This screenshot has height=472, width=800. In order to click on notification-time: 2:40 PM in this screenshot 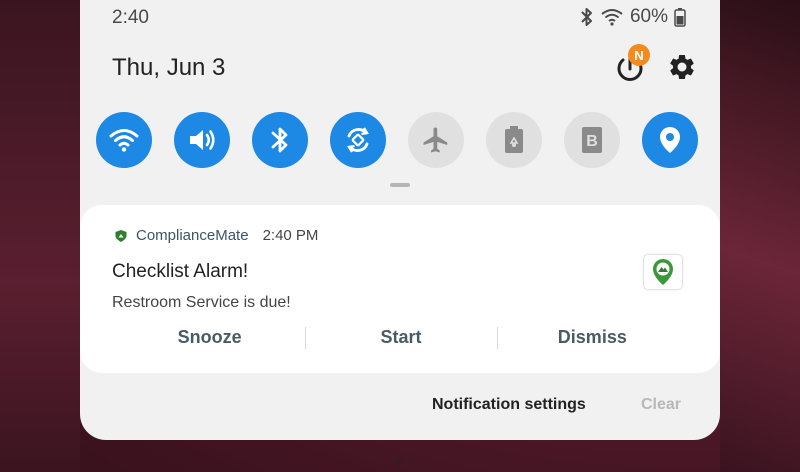, I will do `click(290, 235)`.